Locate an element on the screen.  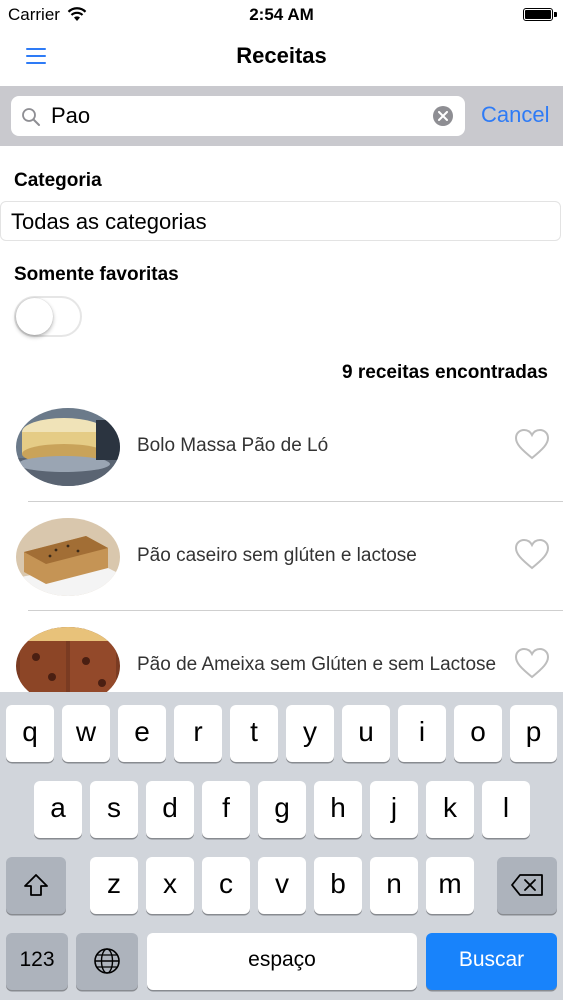
key-e: e is located at coordinates (142, 733).